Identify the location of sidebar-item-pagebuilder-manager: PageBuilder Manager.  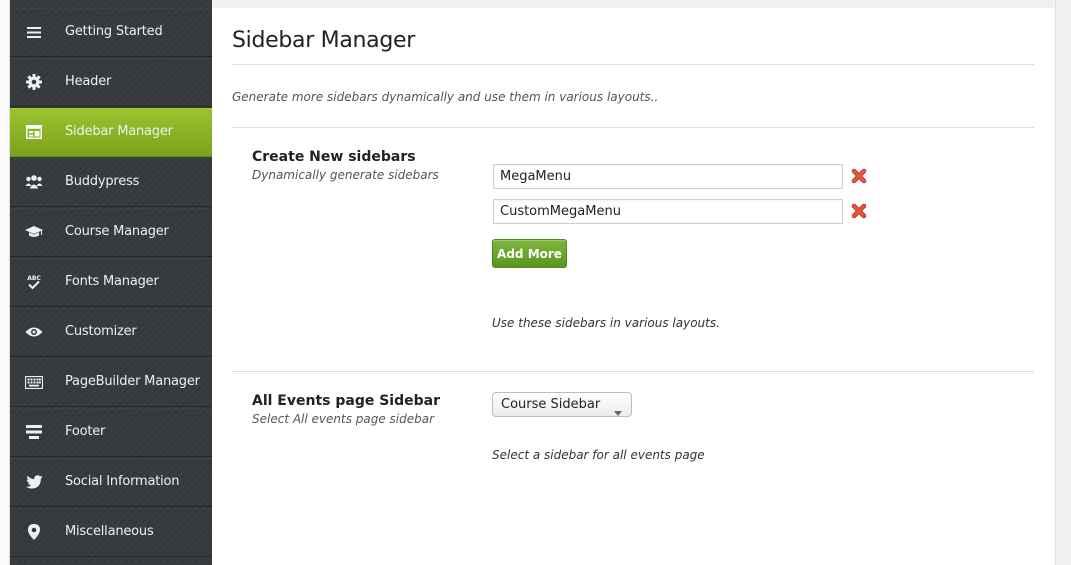
(111, 382).